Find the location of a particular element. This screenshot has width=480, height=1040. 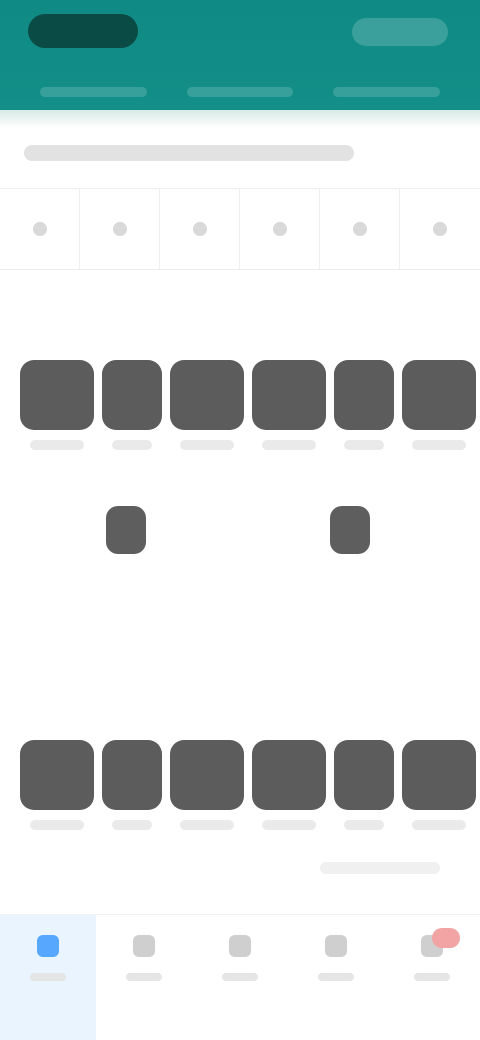

app-header is located at coordinates (240, 55).